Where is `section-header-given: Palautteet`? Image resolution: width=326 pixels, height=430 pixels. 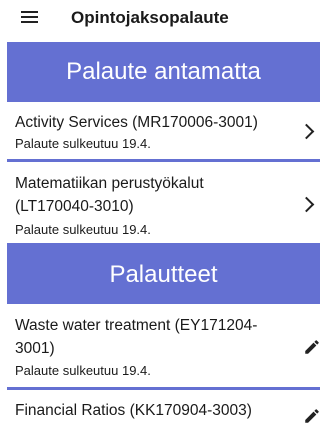 section-header-given: Palautteet is located at coordinates (163, 275).